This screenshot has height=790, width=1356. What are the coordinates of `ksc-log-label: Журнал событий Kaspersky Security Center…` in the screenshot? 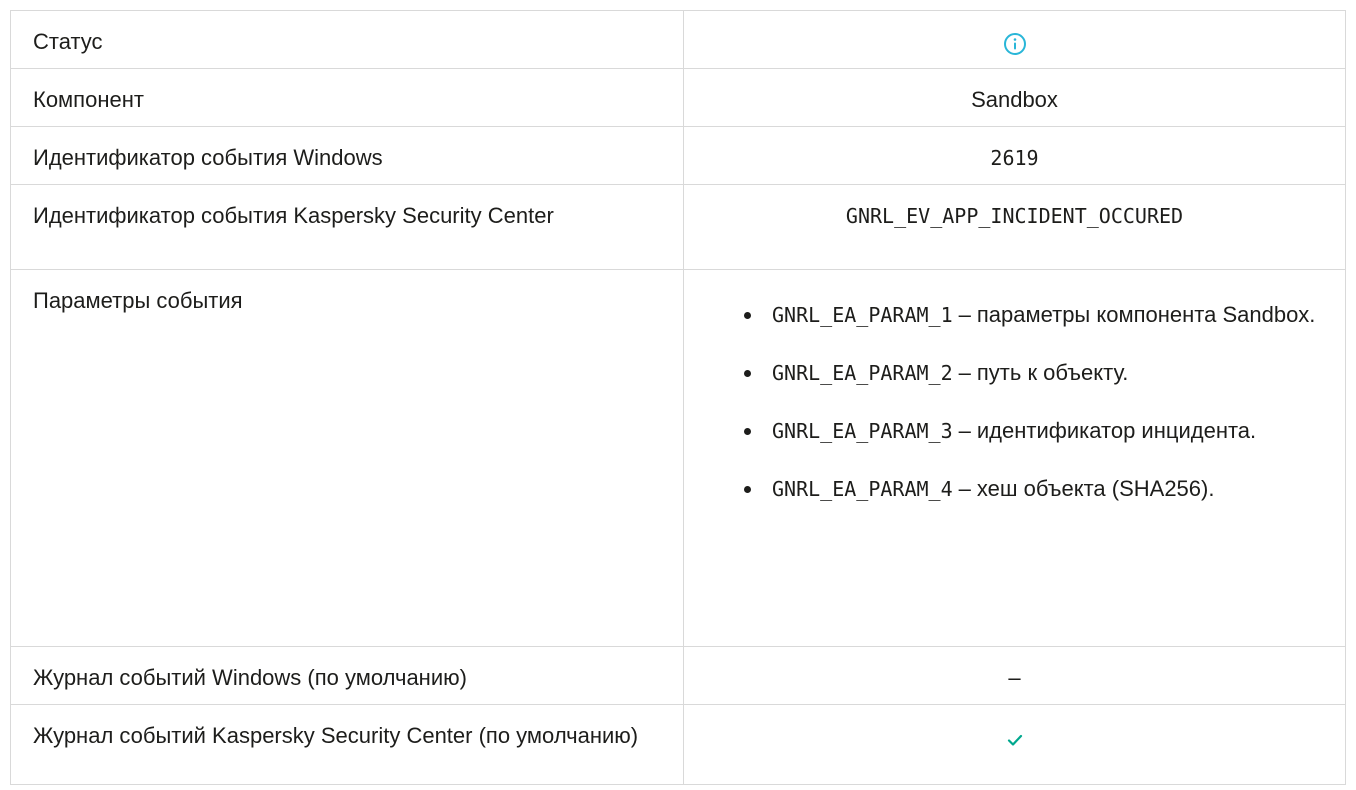 It's located at (347, 744).